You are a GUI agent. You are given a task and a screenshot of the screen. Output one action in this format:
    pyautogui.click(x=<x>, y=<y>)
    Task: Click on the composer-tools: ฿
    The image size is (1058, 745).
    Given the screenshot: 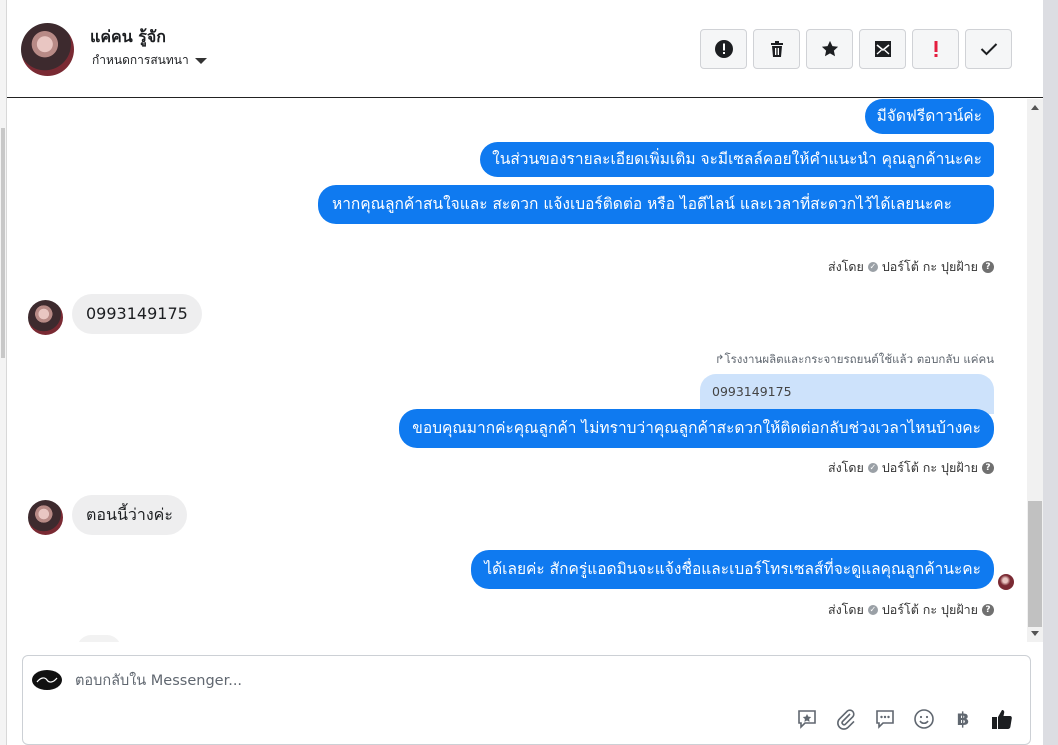 What is the action you would take?
    pyautogui.click(x=904, y=719)
    